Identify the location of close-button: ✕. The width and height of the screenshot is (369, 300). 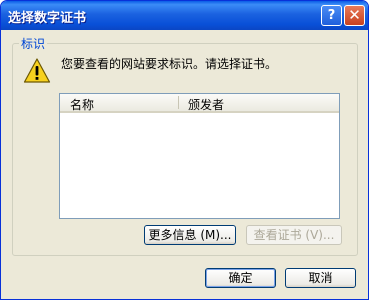
(354, 15).